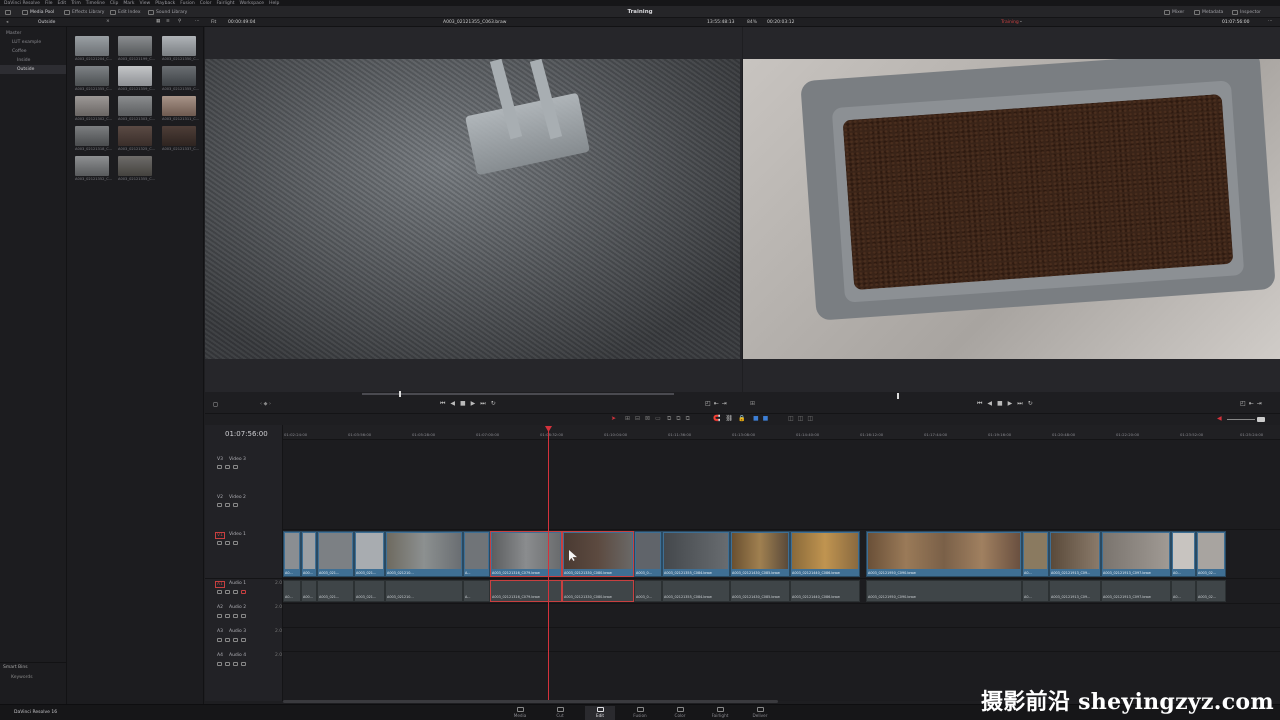  I want to click on page-tab-fairlight: Fairlight, so click(720, 713).